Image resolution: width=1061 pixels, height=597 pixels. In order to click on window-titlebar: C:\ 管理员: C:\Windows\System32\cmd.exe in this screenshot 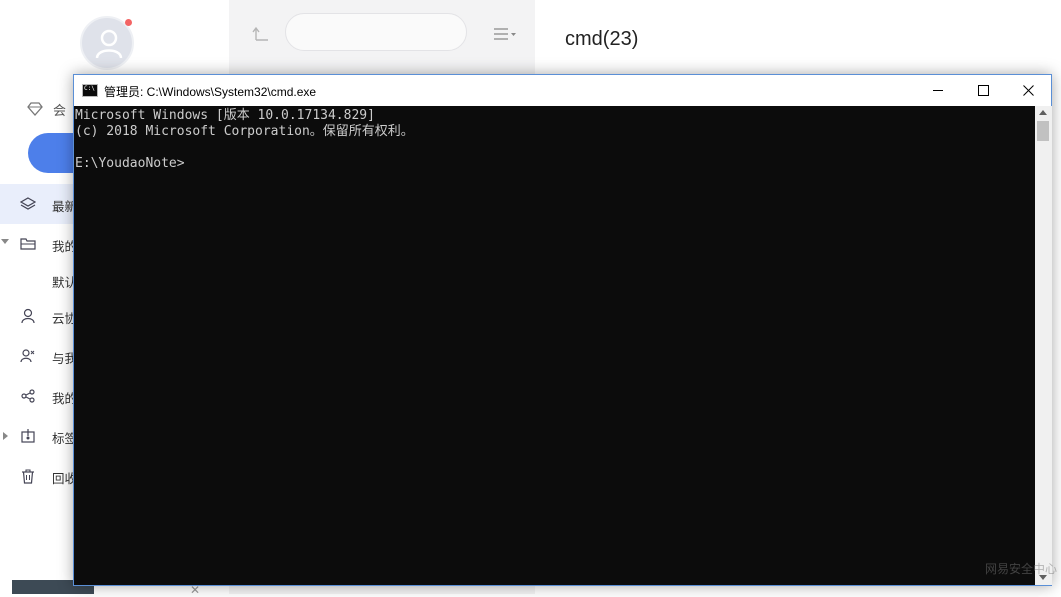, I will do `click(562, 90)`.